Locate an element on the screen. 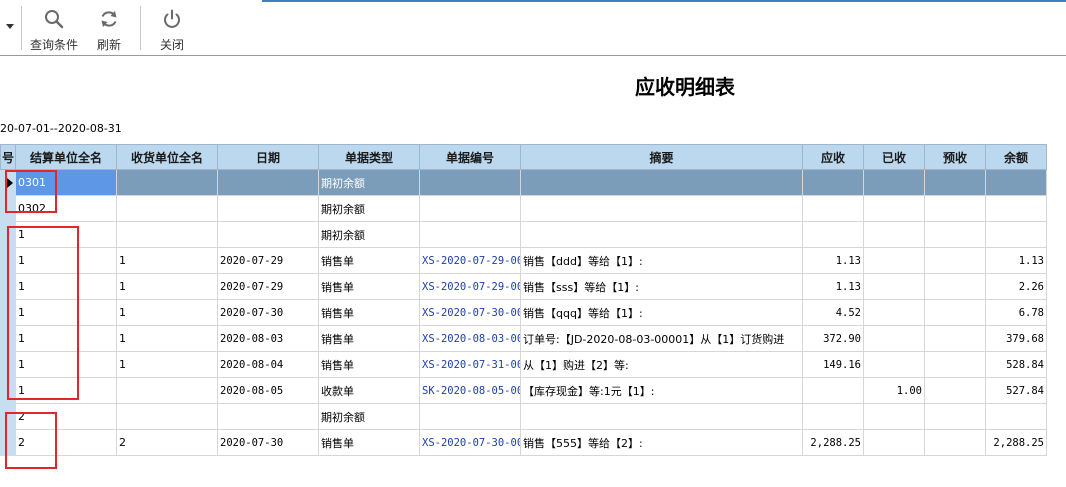 Image resolution: width=1066 pixels, height=487 pixels. cell-doc-number: XS-2020-08-03-000 is located at coordinates (470, 338).